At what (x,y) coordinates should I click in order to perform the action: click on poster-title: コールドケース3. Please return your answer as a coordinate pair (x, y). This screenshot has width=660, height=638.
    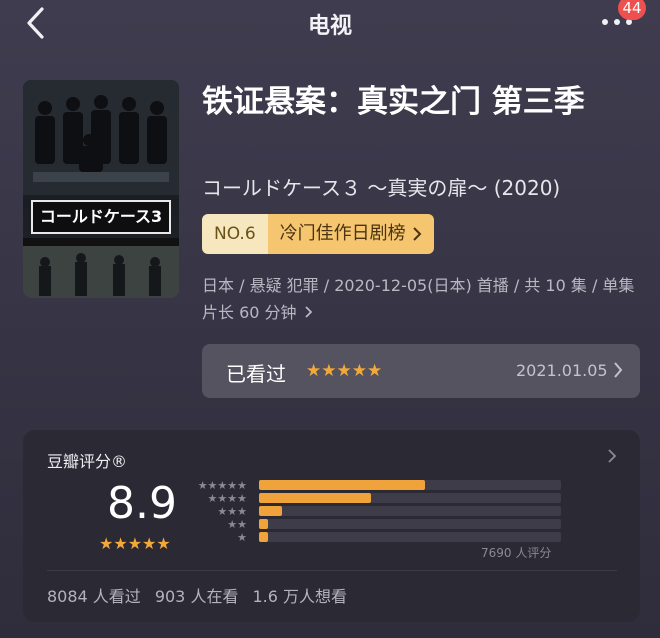
    Looking at the image, I should click on (101, 217).